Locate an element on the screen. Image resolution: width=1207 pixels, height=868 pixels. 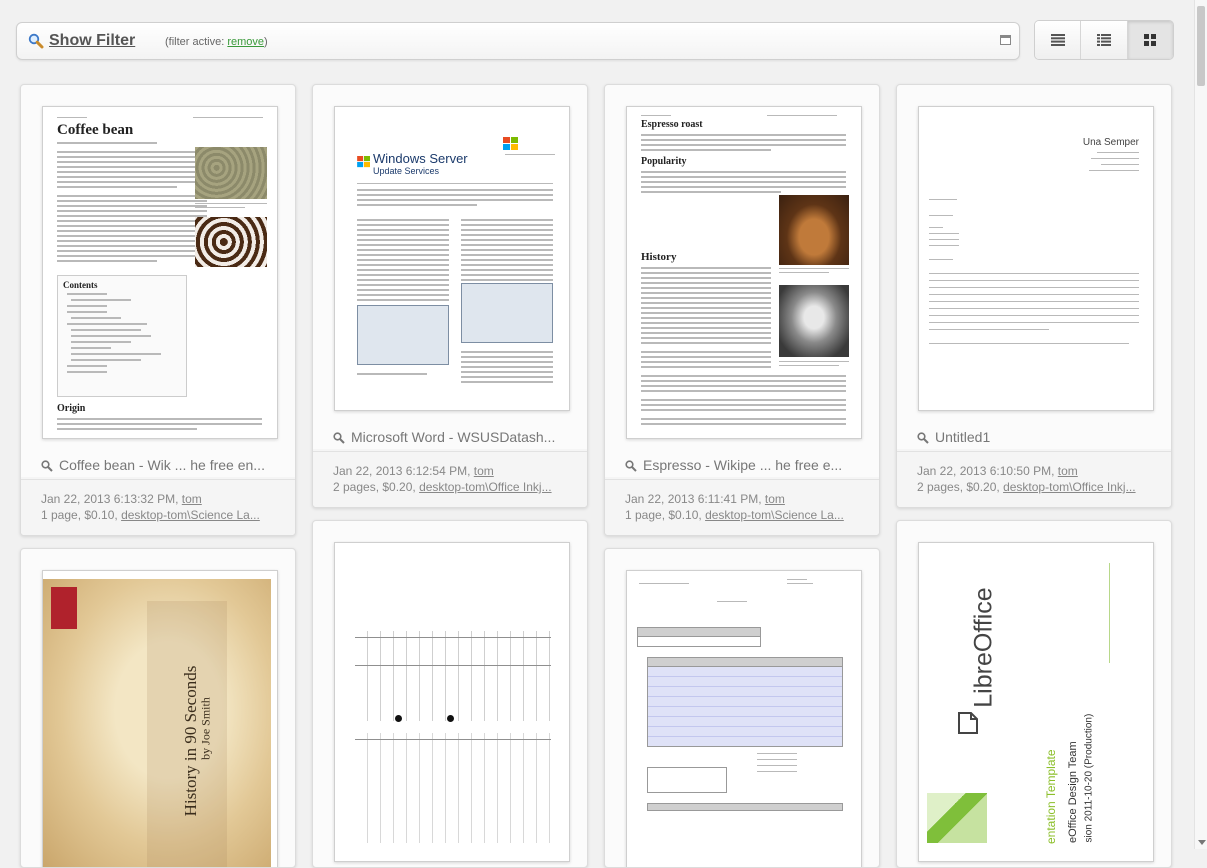
page-thumbnail: Windows Server Update Services is located at coordinates (452, 258).